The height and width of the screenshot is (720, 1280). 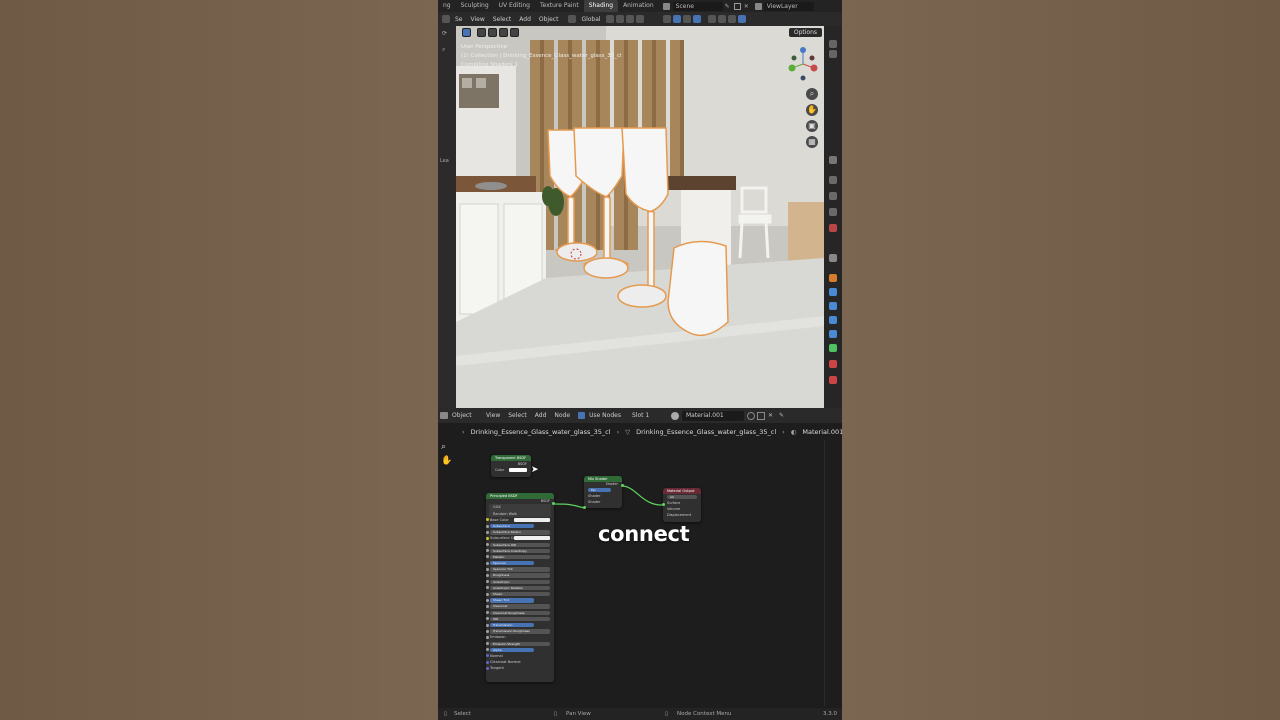 What do you see at coordinates (833, 278) in the screenshot?
I see `object-props-icon` at bounding box center [833, 278].